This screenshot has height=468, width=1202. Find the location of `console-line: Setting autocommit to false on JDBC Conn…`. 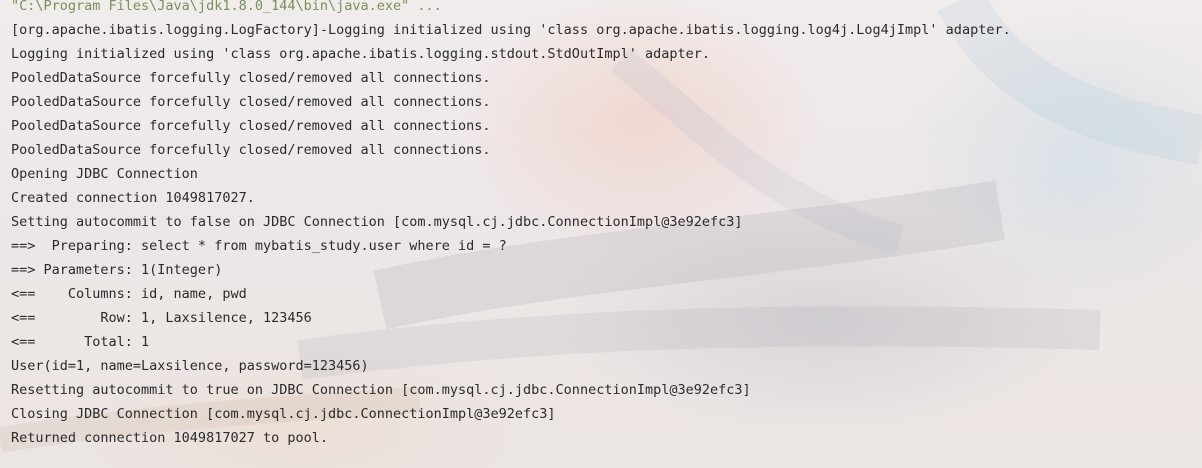

console-line: Setting autocommit to false on JDBC Conn… is located at coordinates (377, 222).